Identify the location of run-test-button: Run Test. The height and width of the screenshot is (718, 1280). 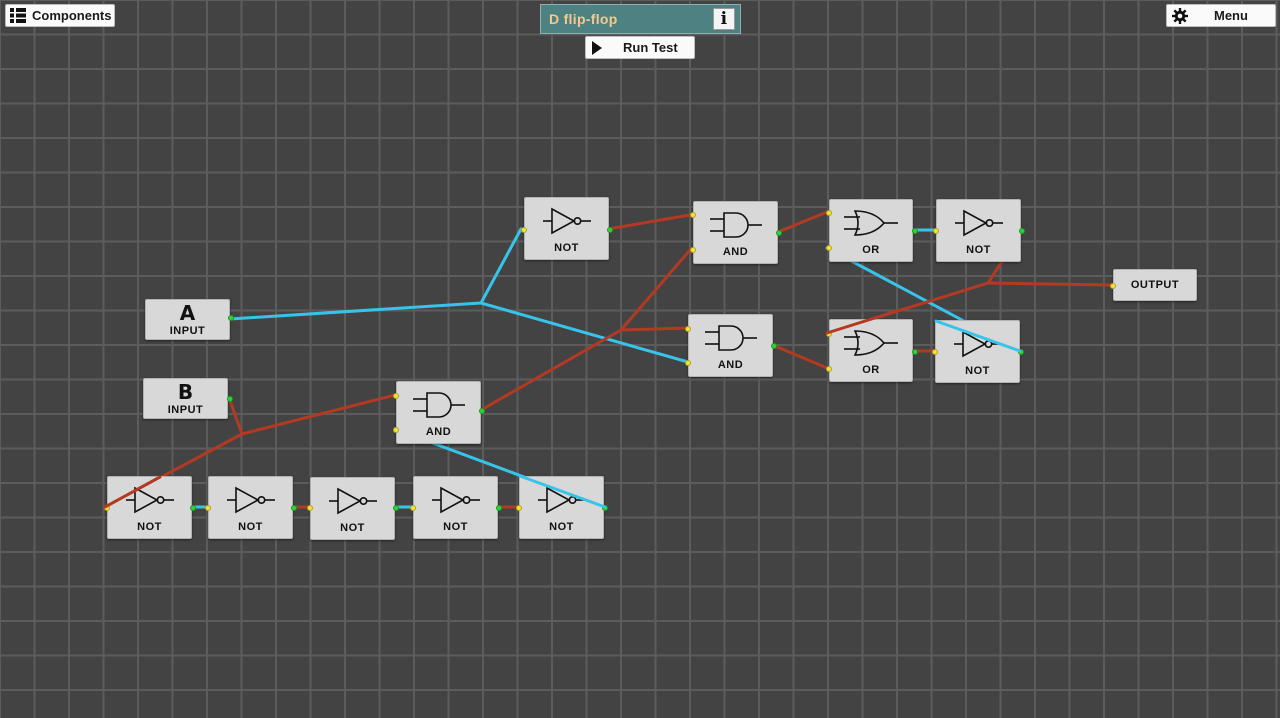
(640, 47).